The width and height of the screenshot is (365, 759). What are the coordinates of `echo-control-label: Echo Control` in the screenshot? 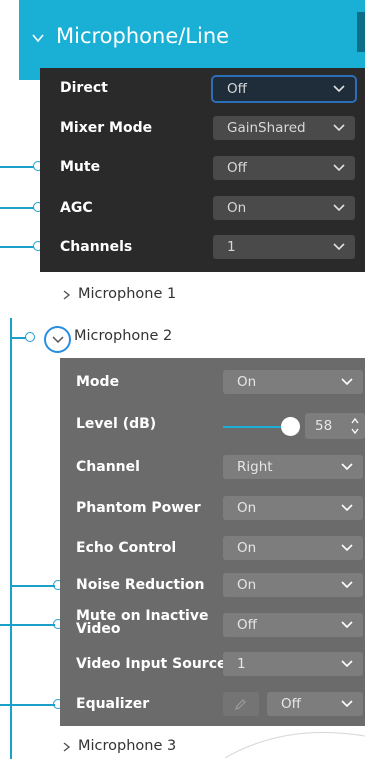 It's located at (126, 548).